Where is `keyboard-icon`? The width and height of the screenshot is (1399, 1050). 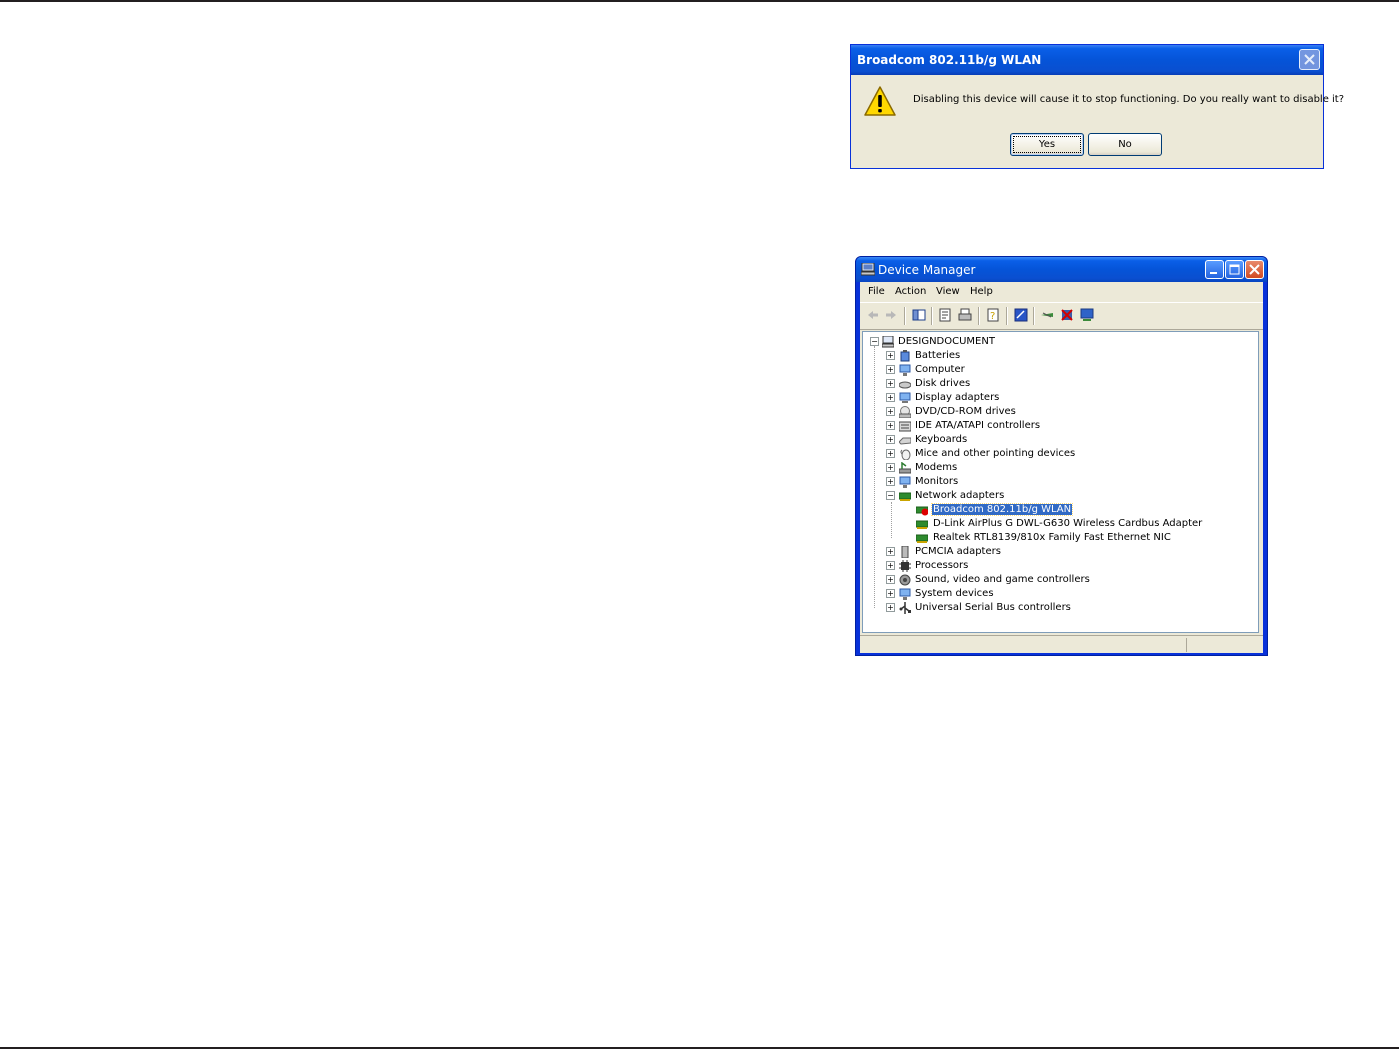 keyboard-icon is located at coordinates (905, 441).